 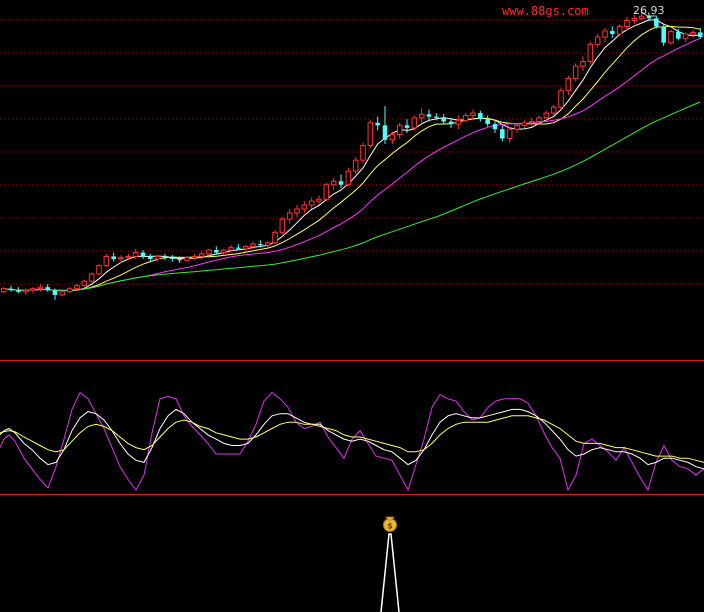 I want to click on money-bag-icon: $, so click(x=390, y=524).